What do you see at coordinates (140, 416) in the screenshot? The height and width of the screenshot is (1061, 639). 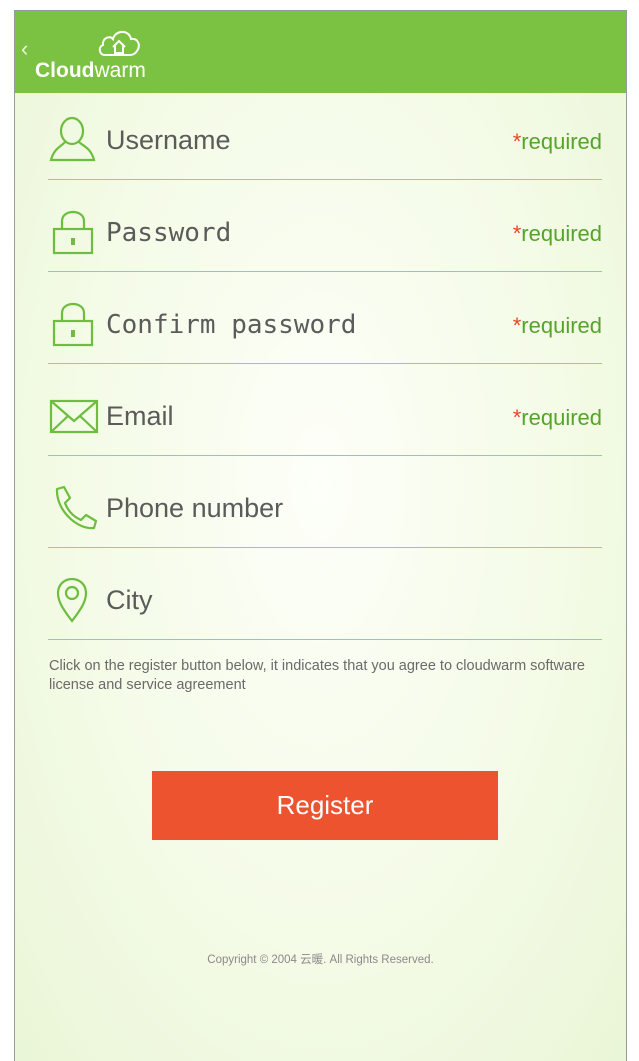 I see `email-placeholder: Email` at bounding box center [140, 416].